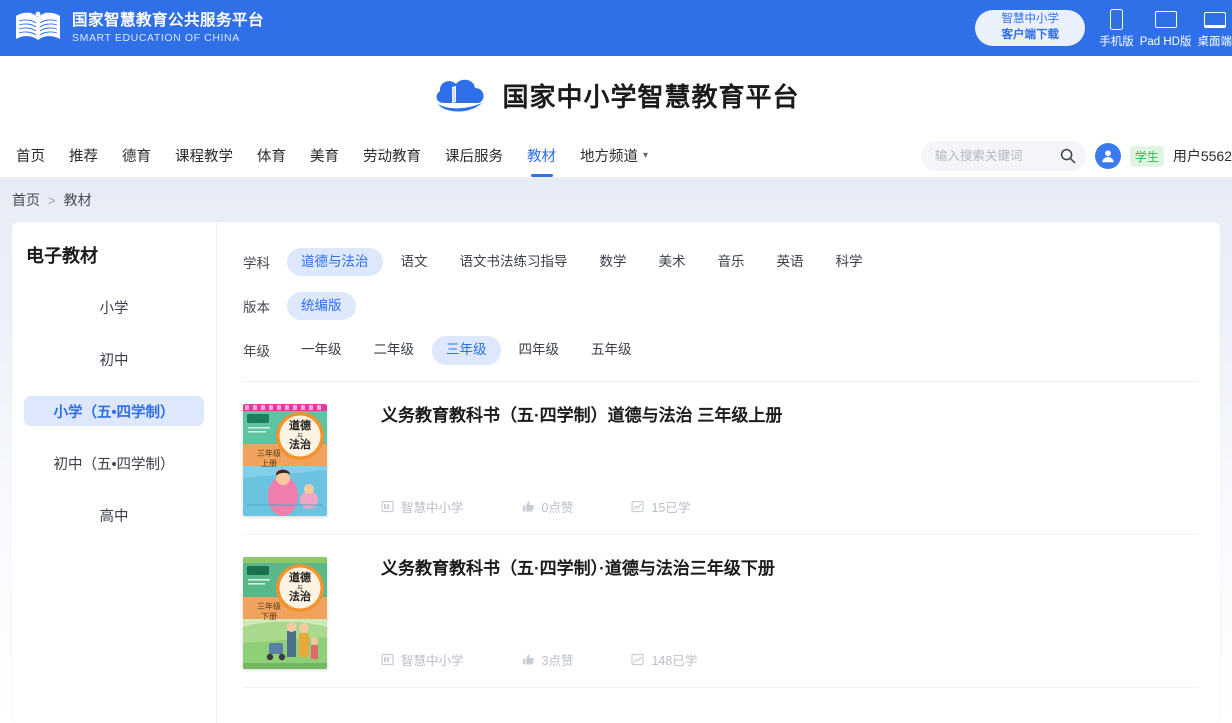  Describe the element at coordinates (474, 156) in the screenshot. I see `nav-item-after-school-service: 课后服务` at that location.